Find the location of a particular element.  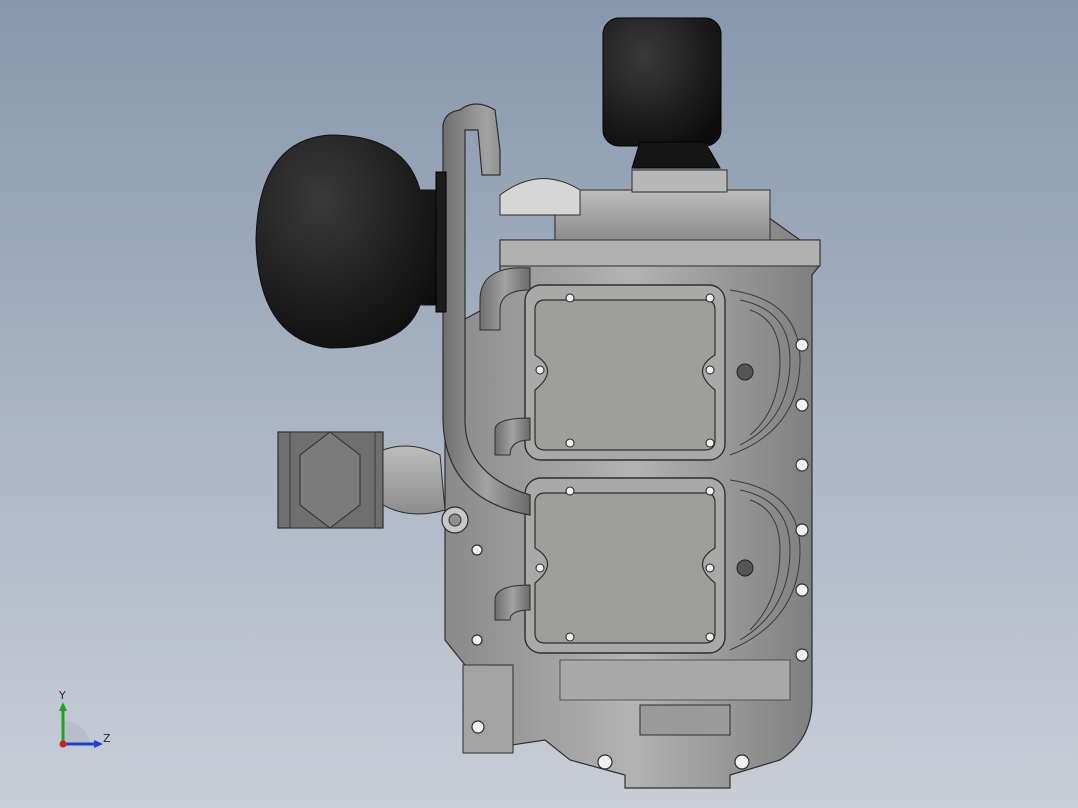

triad-z-label: Z is located at coordinates (107, 738).